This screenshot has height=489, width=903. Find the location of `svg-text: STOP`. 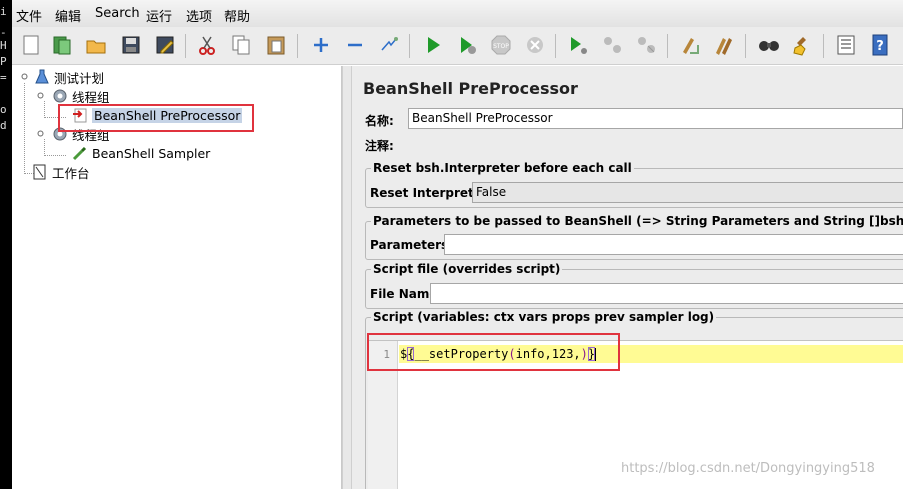

svg-text: STOP is located at coordinates (501, 46).